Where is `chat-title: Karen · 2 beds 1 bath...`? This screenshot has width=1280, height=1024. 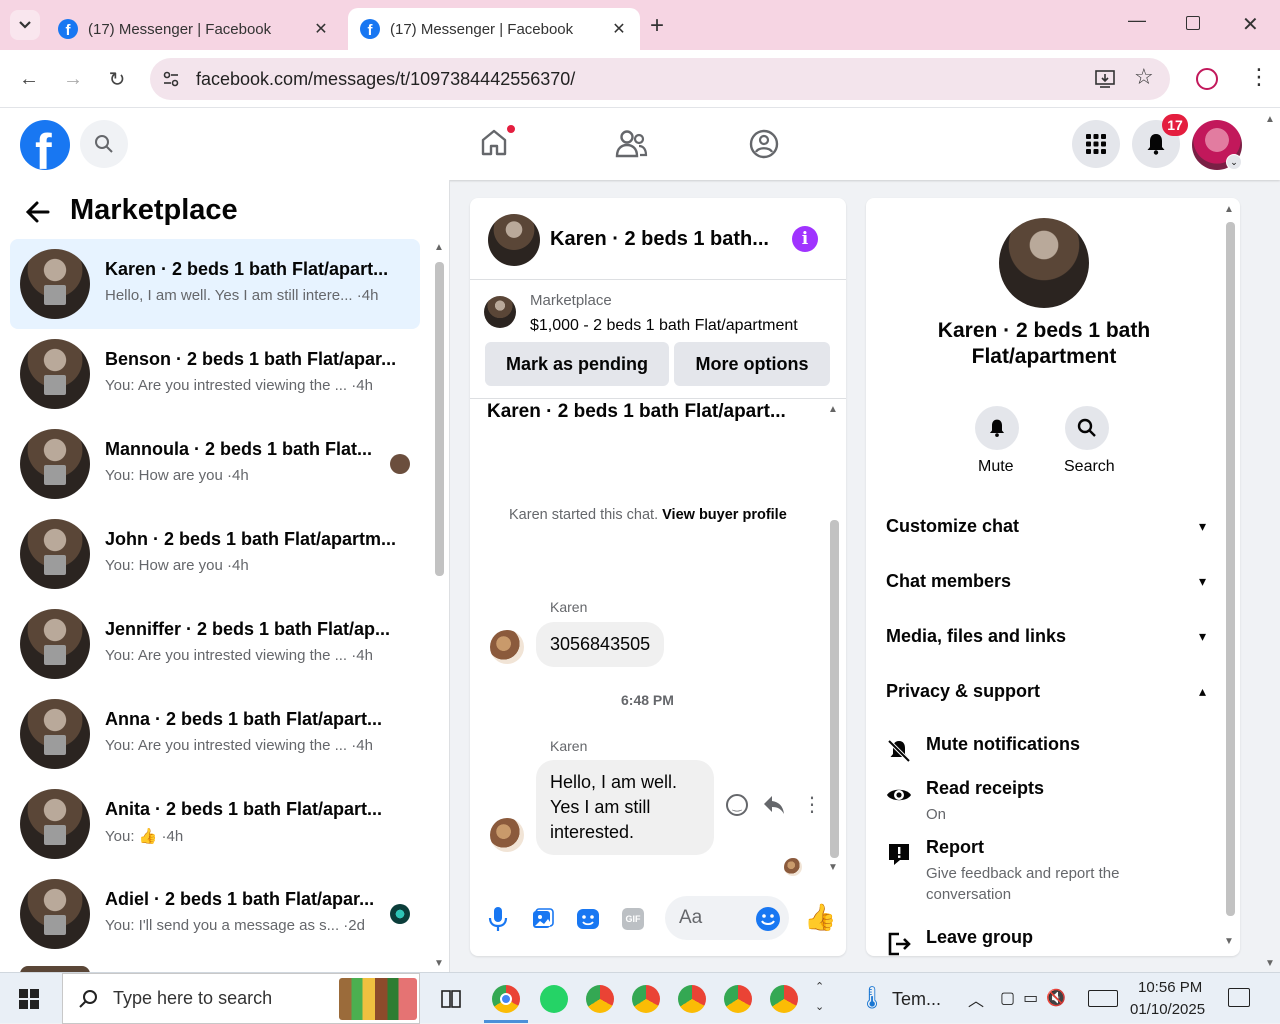
chat-title: Karen · 2 beds 1 bath... is located at coordinates (659, 239).